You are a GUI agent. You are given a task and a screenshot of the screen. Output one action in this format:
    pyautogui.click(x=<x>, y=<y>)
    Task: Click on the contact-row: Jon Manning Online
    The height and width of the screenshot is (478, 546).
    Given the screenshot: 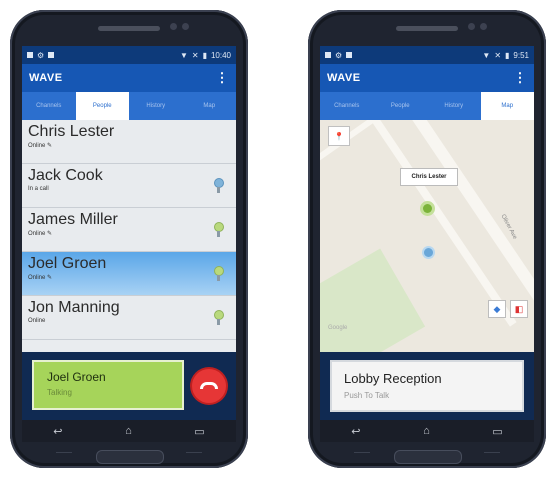 What is the action you would take?
    pyautogui.click(x=129, y=318)
    